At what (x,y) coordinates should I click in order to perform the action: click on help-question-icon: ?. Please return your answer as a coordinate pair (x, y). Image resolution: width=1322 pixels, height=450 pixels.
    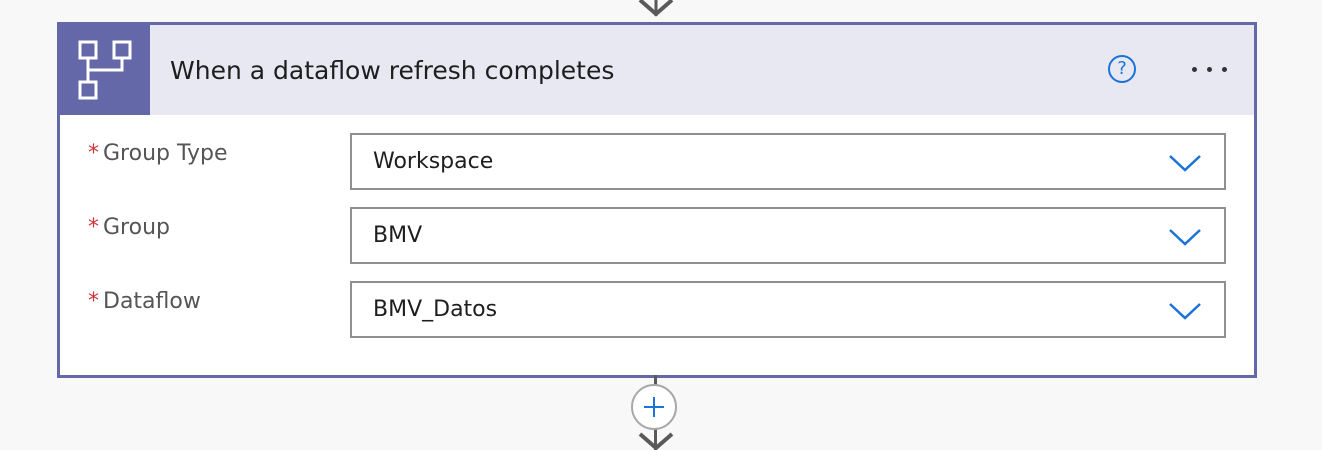
    Looking at the image, I should click on (1122, 69).